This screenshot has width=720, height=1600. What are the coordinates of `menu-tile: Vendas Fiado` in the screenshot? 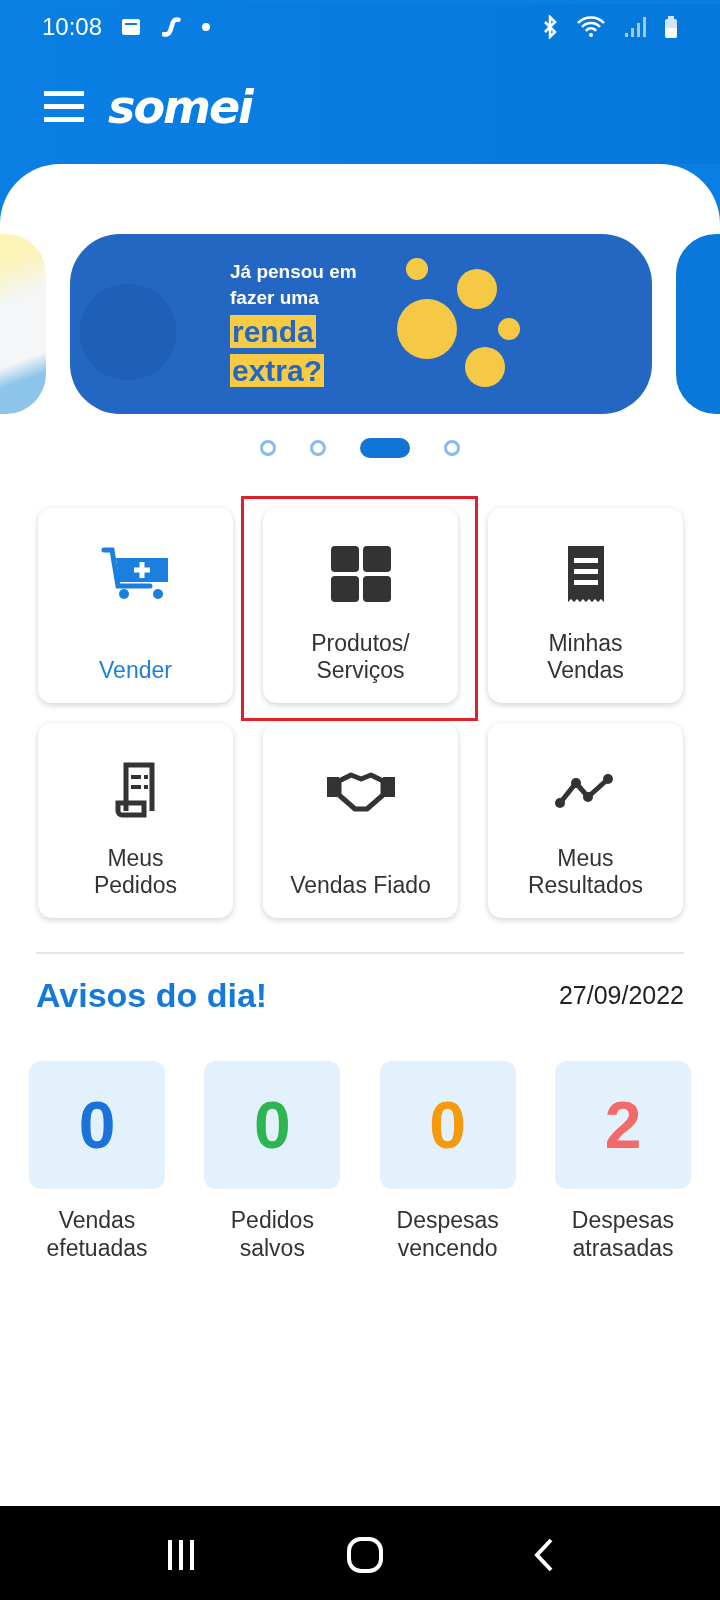 It's located at (360, 820).